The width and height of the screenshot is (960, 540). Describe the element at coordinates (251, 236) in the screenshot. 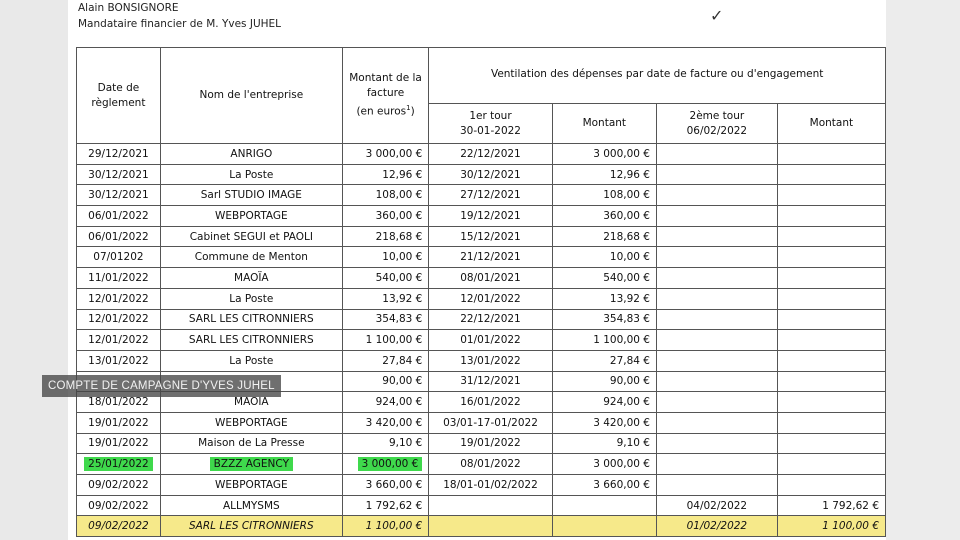

I see `cell-company: Cabinet SEGUI et PAOLI` at that location.